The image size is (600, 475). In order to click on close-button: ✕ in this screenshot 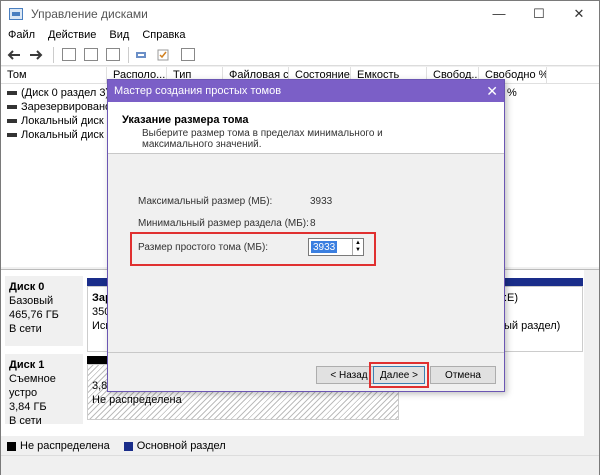, I will do `click(579, 13)`.